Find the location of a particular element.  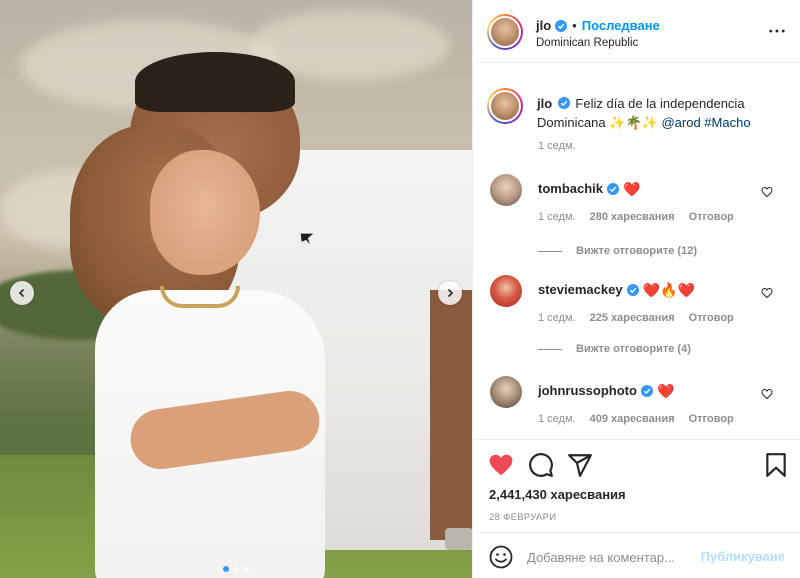

carousel-indicator is located at coordinates (236, 569).